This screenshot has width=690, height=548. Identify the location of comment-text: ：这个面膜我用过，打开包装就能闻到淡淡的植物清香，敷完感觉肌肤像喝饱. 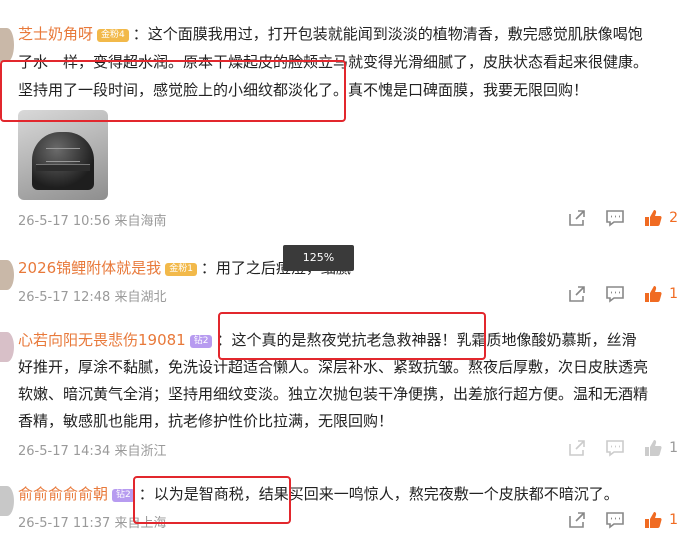
(387, 34).